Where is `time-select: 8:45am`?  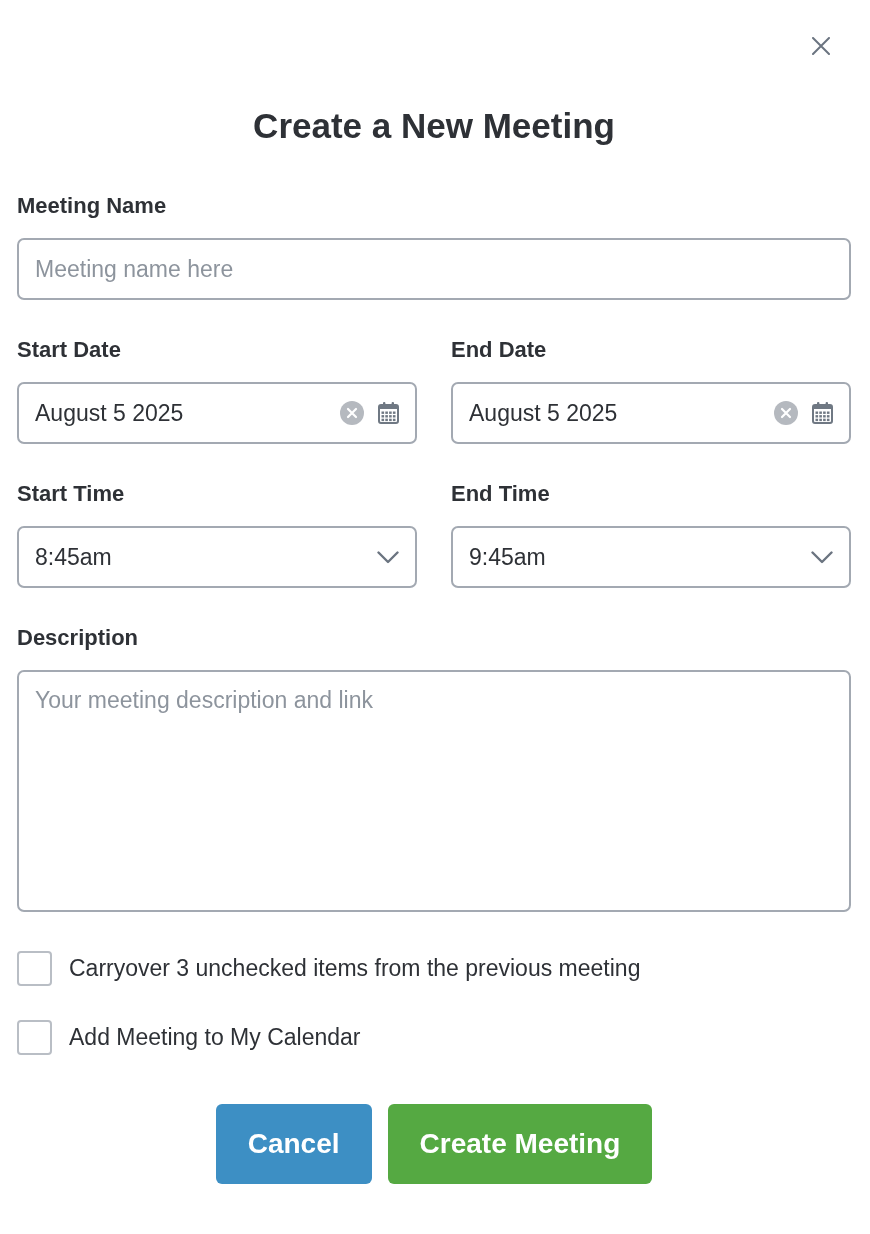 time-select: 8:45am is located at coordinates (217, 557).